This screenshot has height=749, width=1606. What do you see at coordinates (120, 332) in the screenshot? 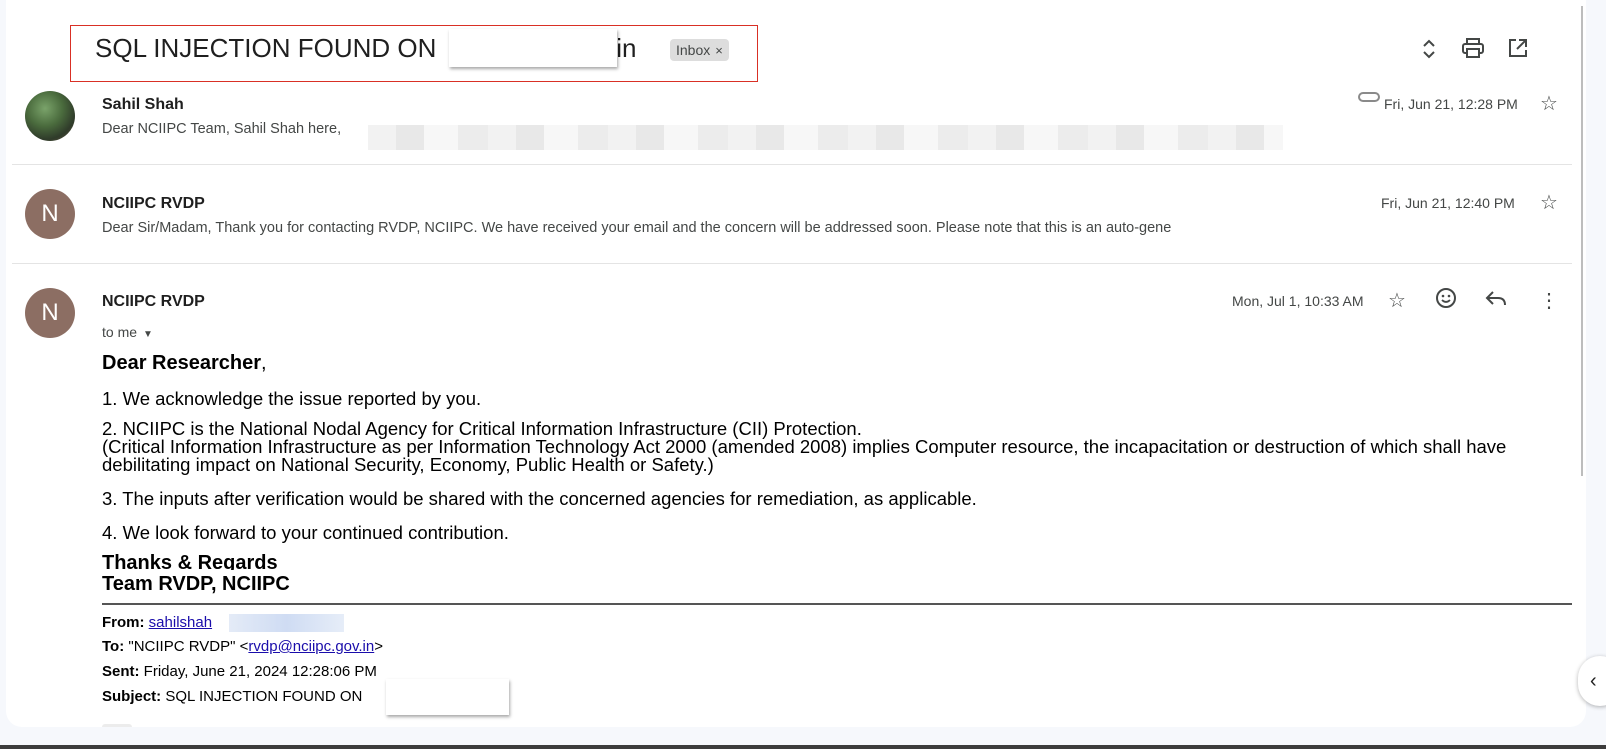
I see `recipient-text: to me` at bounding box center [120, 332].